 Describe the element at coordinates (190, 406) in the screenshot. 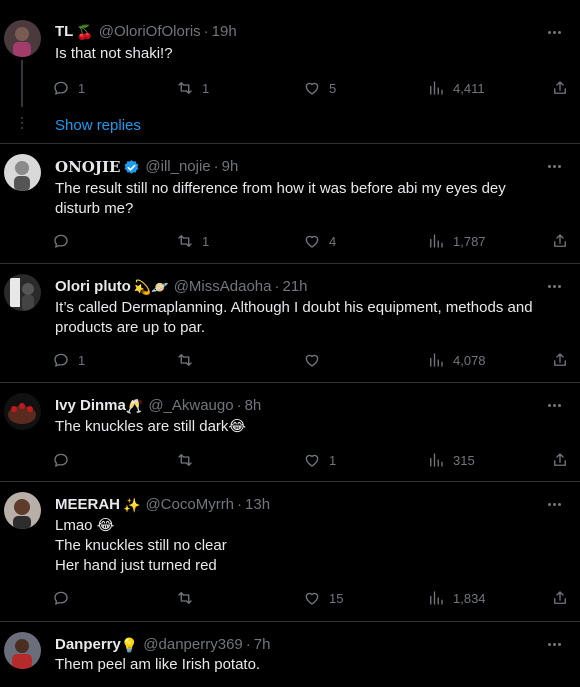

I see `user-handle: @_Akwaugo` at that location.